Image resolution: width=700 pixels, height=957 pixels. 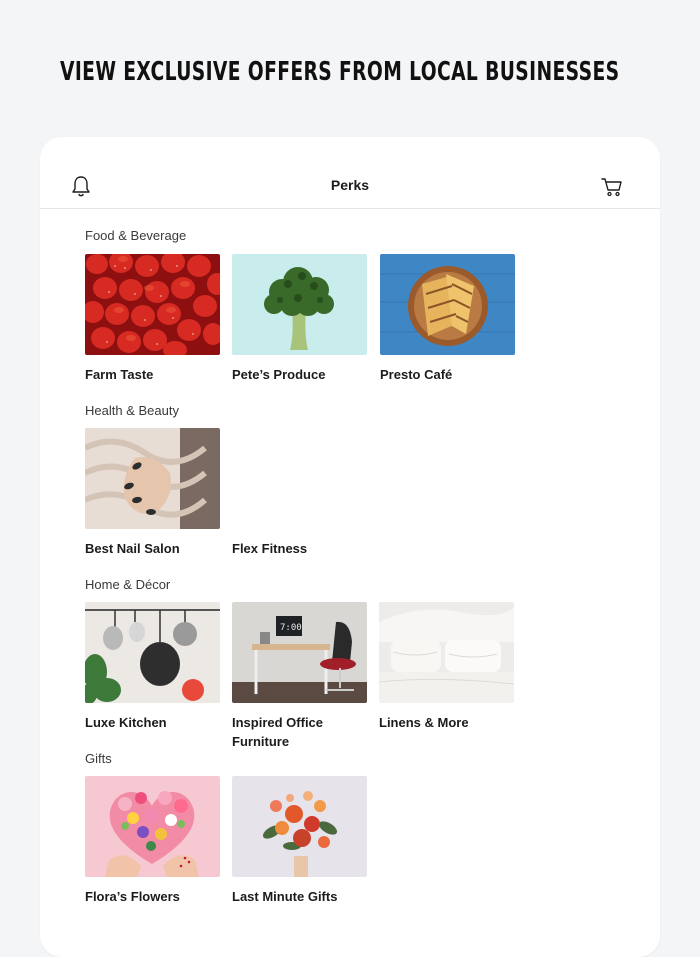 What do you see at coordinates (128, 584) in the screenshot?
I see `section-title-home-decor: Home & Décor` at bounding box center [128, 584].